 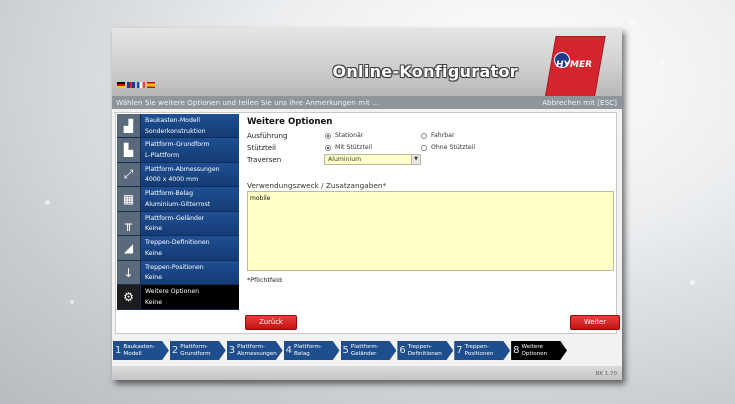 What do you see at coordinates (267, 136) in the screenshot?
I see `ausfuehrung-label: Ausführung` at bounding box center [267, 136].